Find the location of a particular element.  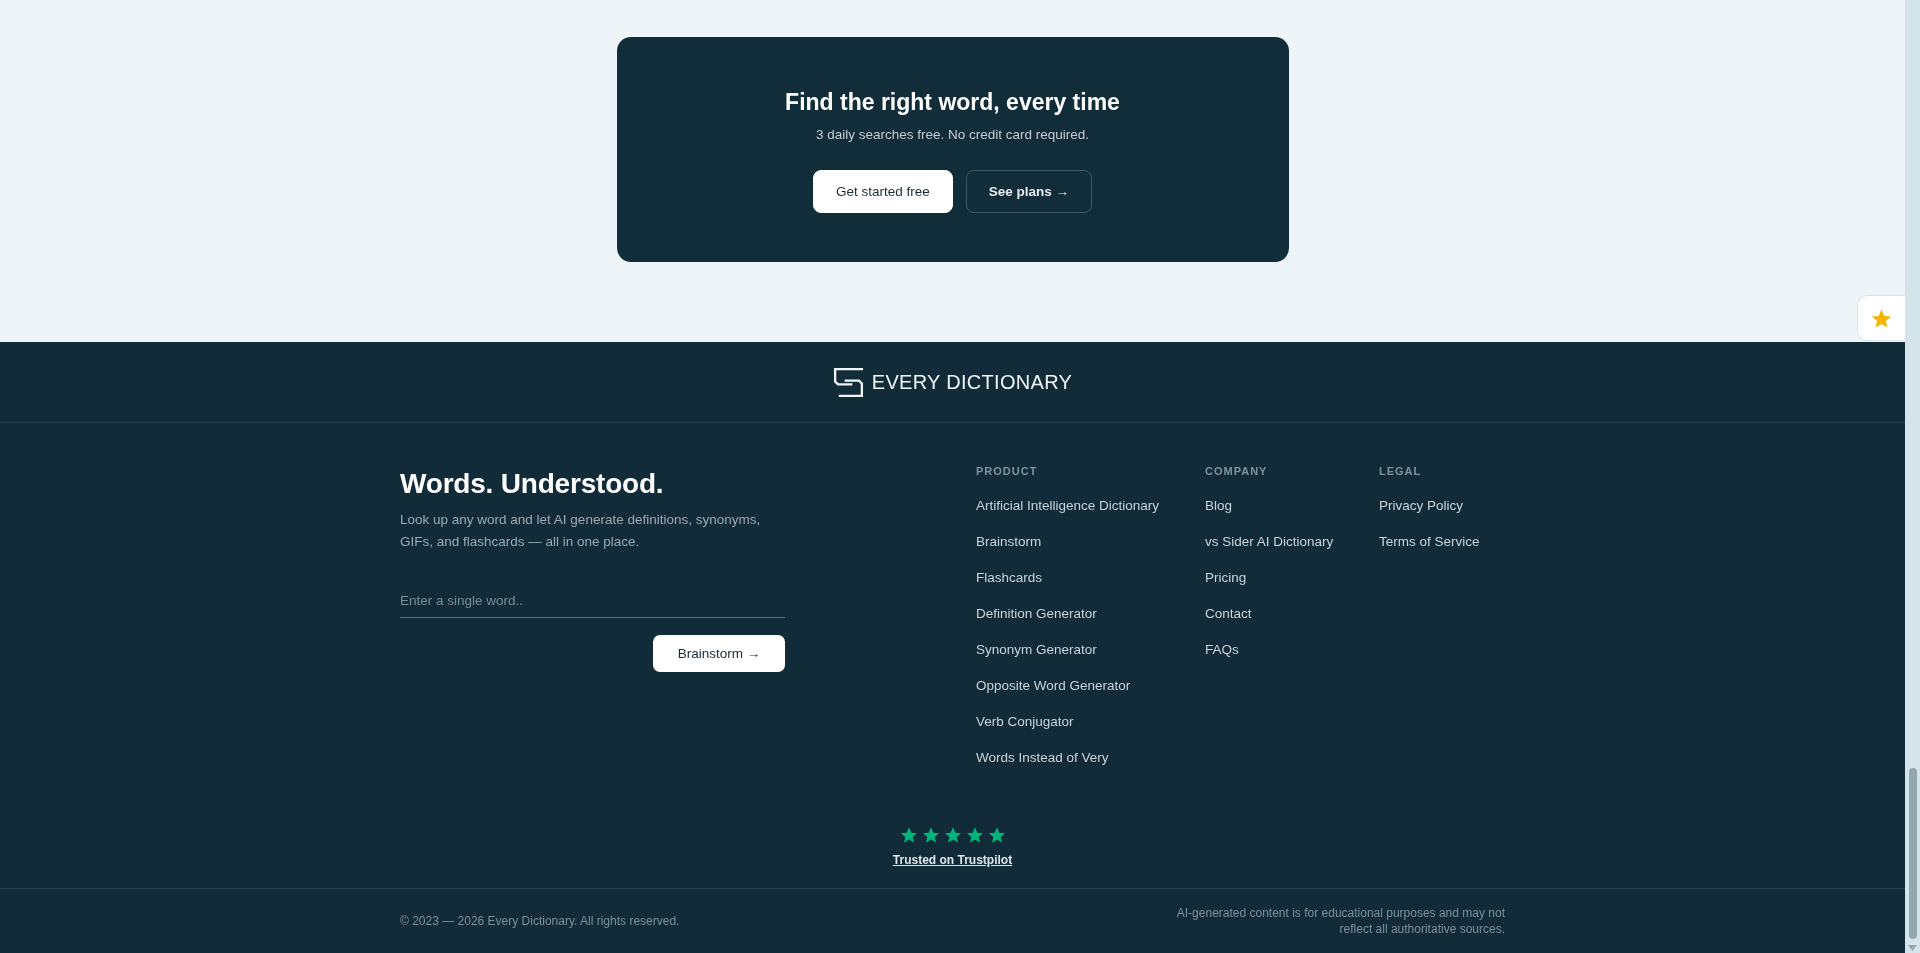

footer-link: Words Instead of Very is located at coordinates (1042, 758).